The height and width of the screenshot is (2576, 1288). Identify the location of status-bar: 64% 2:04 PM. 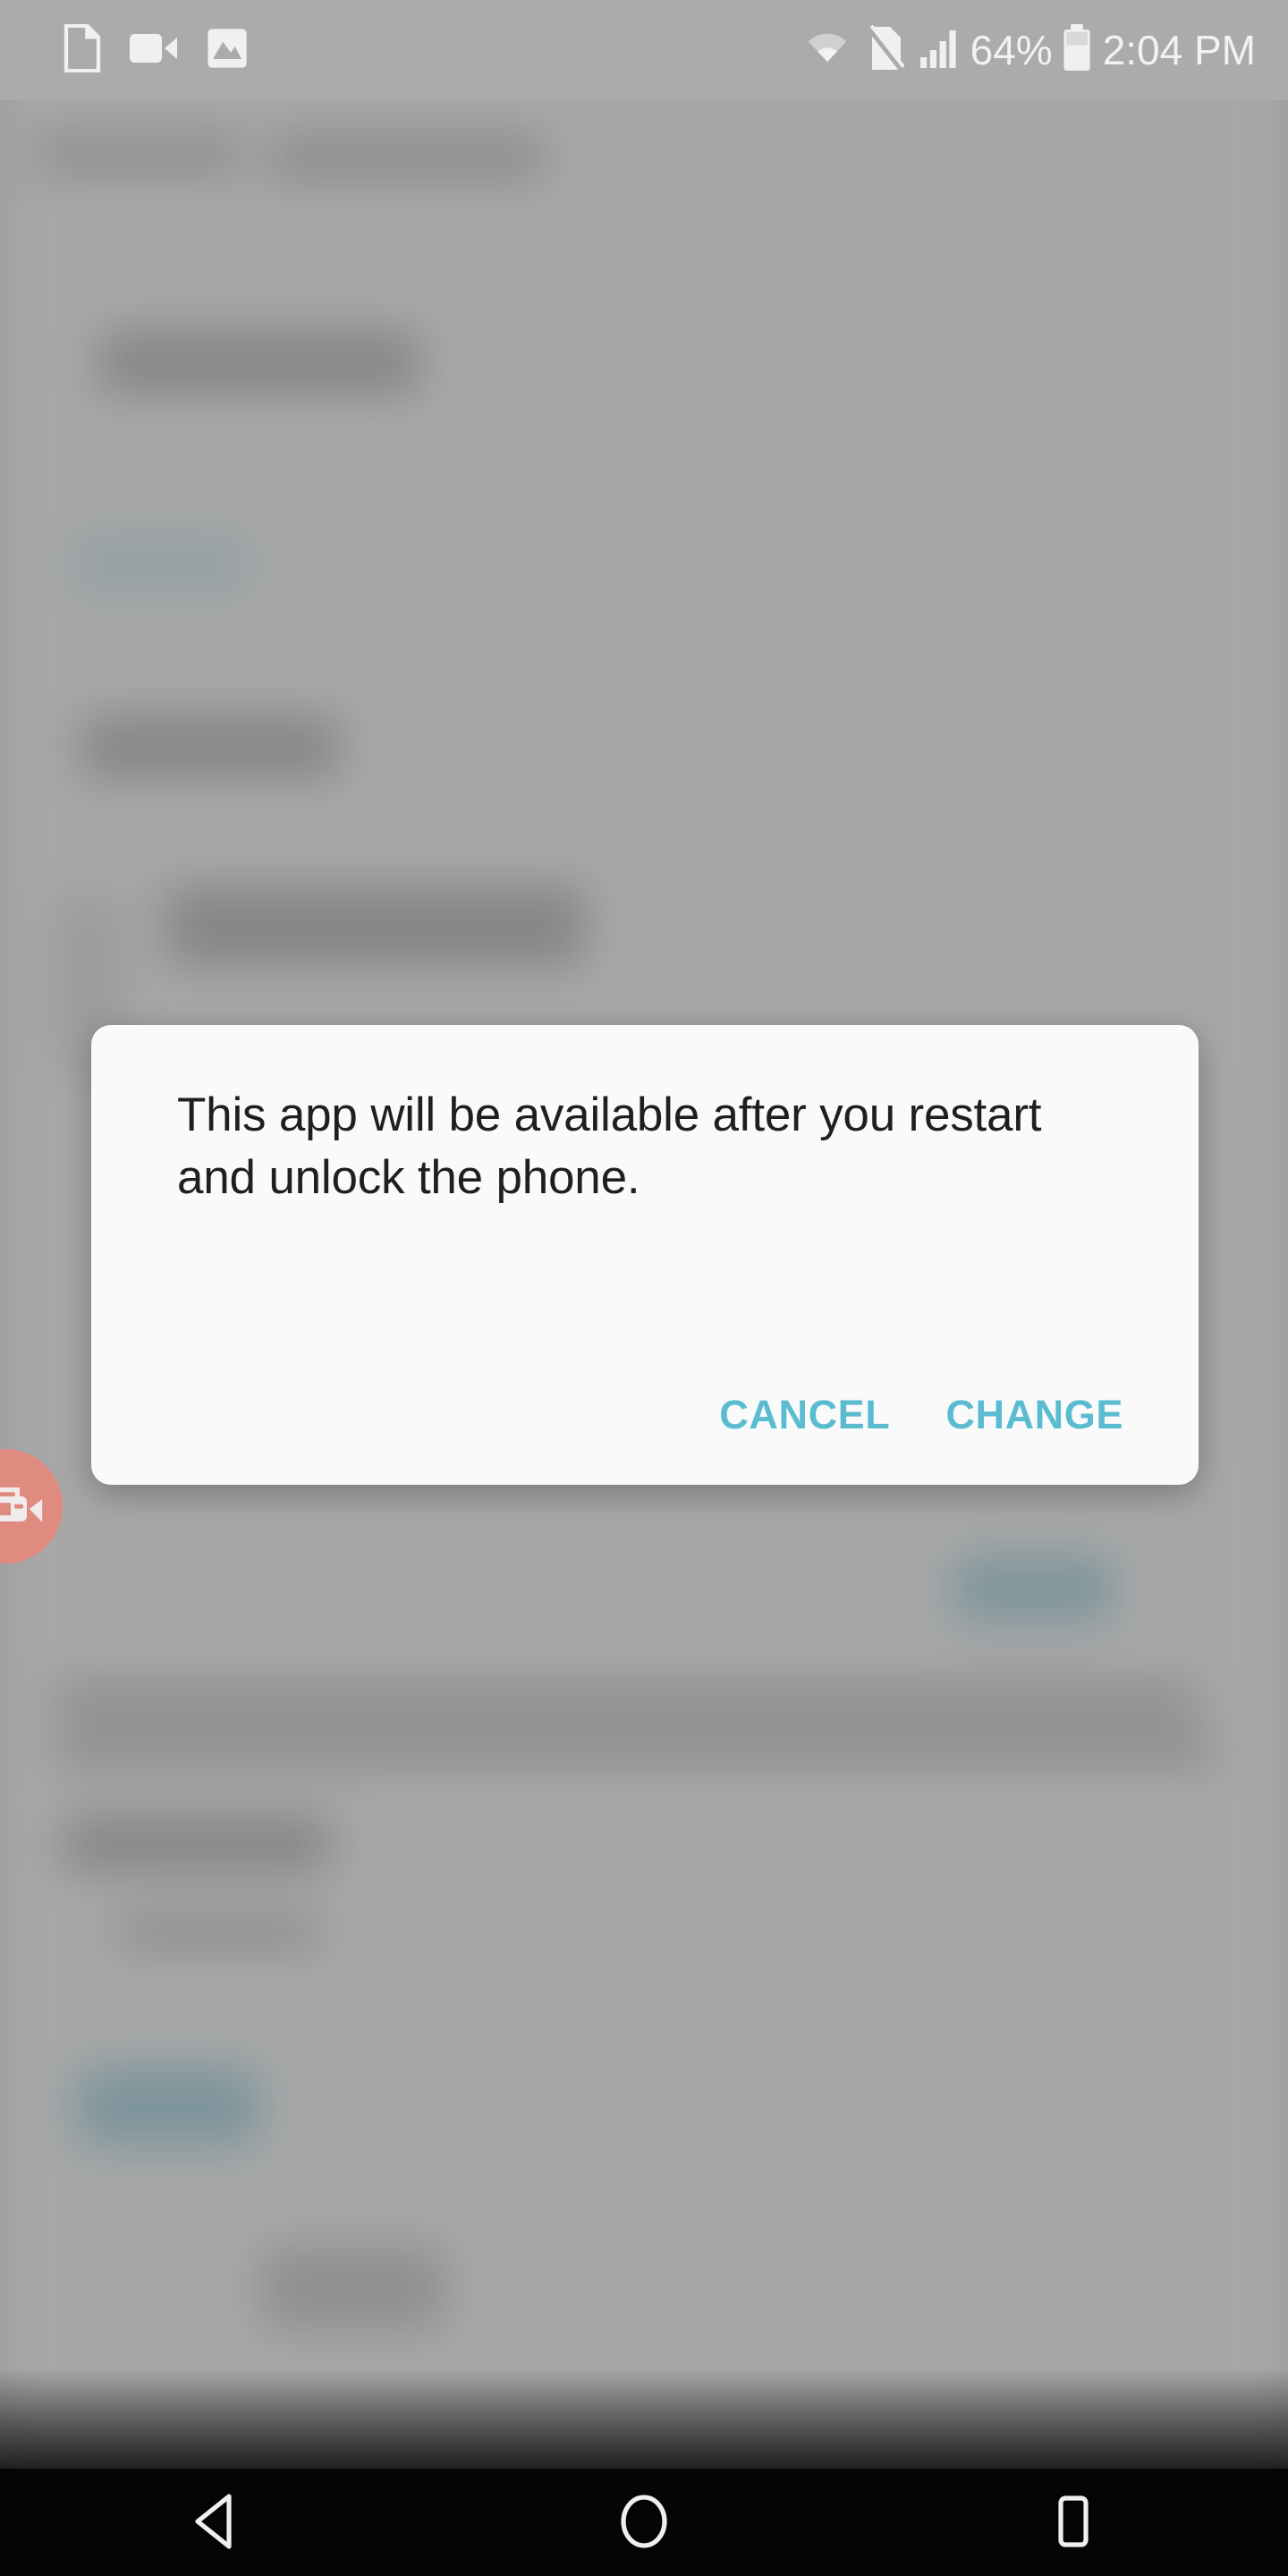
(644, 50).